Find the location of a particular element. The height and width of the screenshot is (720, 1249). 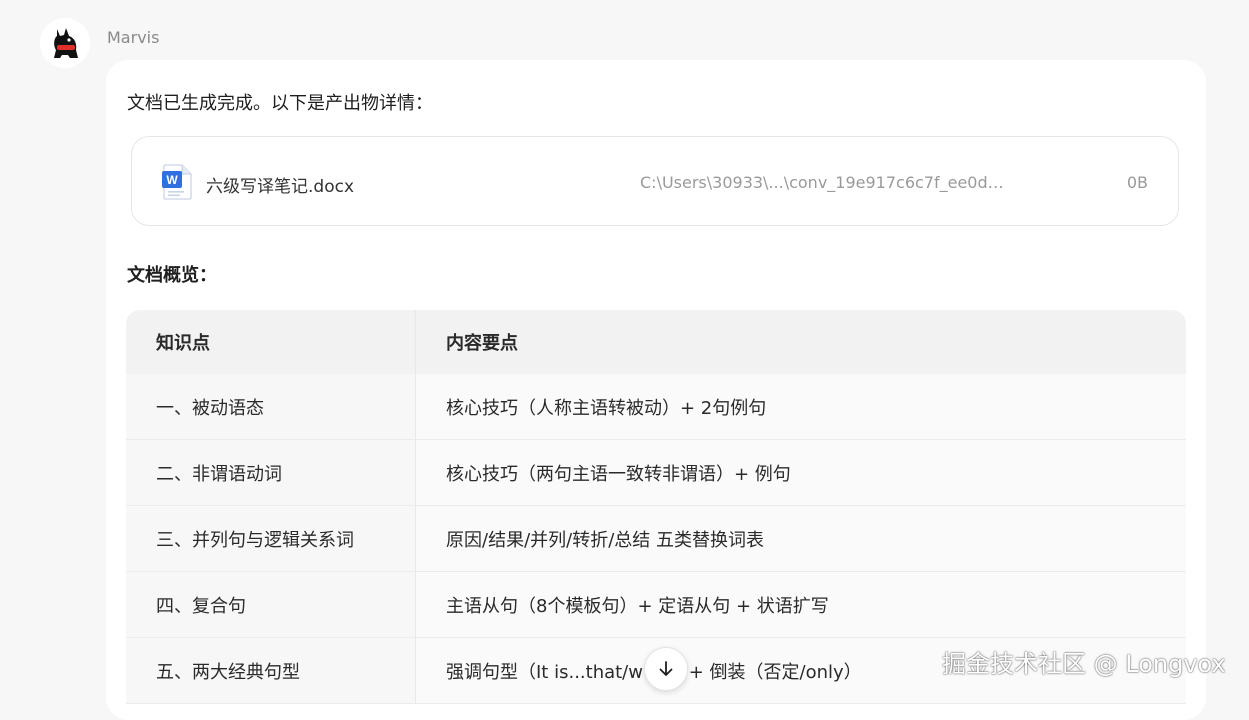

table-cell-topic: 三、并列句与逻辑关系词 is located at coordinates (271, 538).